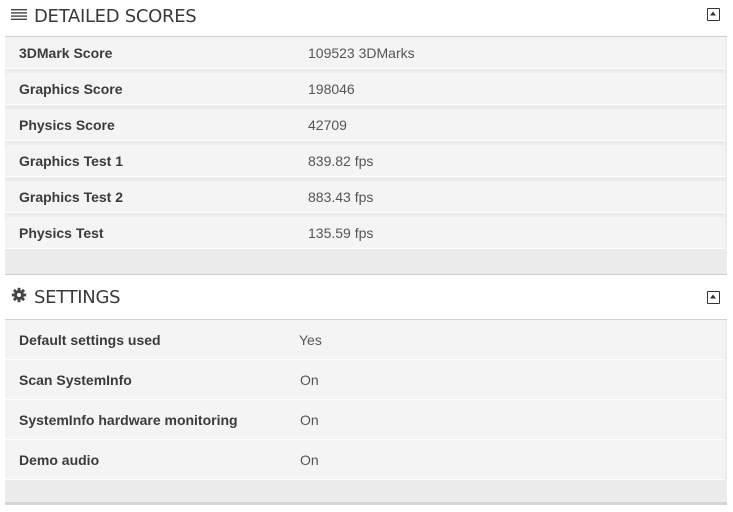 The image size is (733, 512). Describe the element at coordinates (341, 196) in the screenshot. I see `row-value: 883.43 fps` at that location.